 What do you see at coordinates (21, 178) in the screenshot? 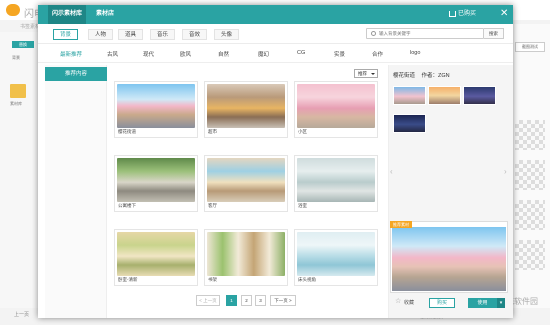
I see `background-left-panel` at bounding box center [21, 178].